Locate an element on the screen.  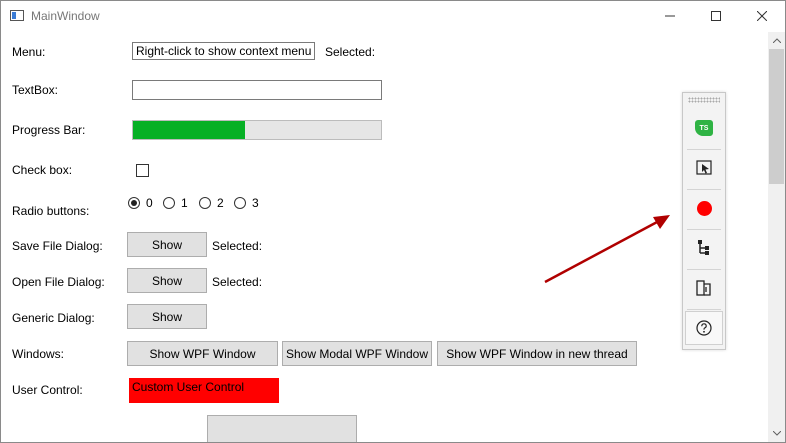
tree-view-button is located at coordinates (704, 248).